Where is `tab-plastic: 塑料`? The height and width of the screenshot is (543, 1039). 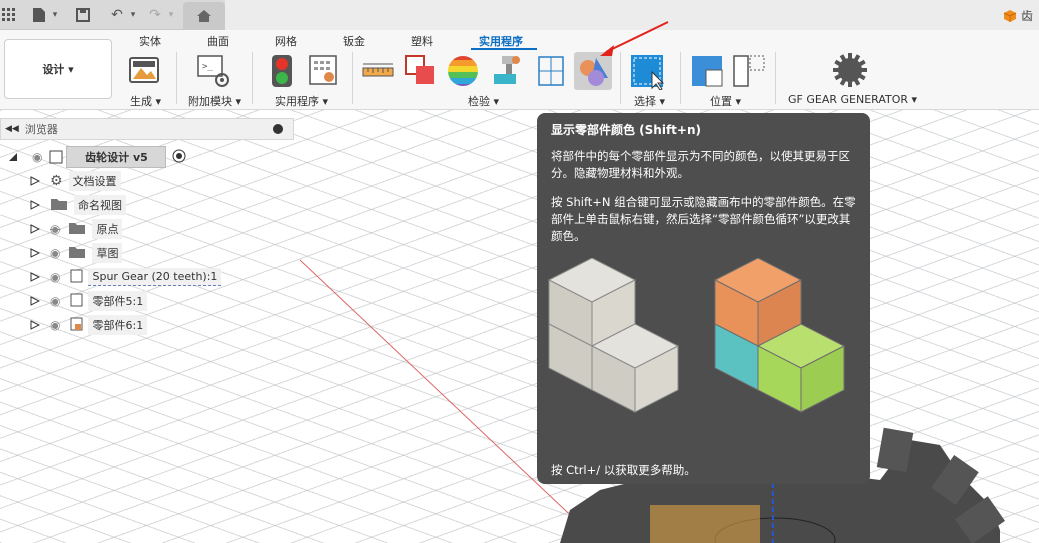
tab-plastic: 塑料 is located at coordinates (422, 41).